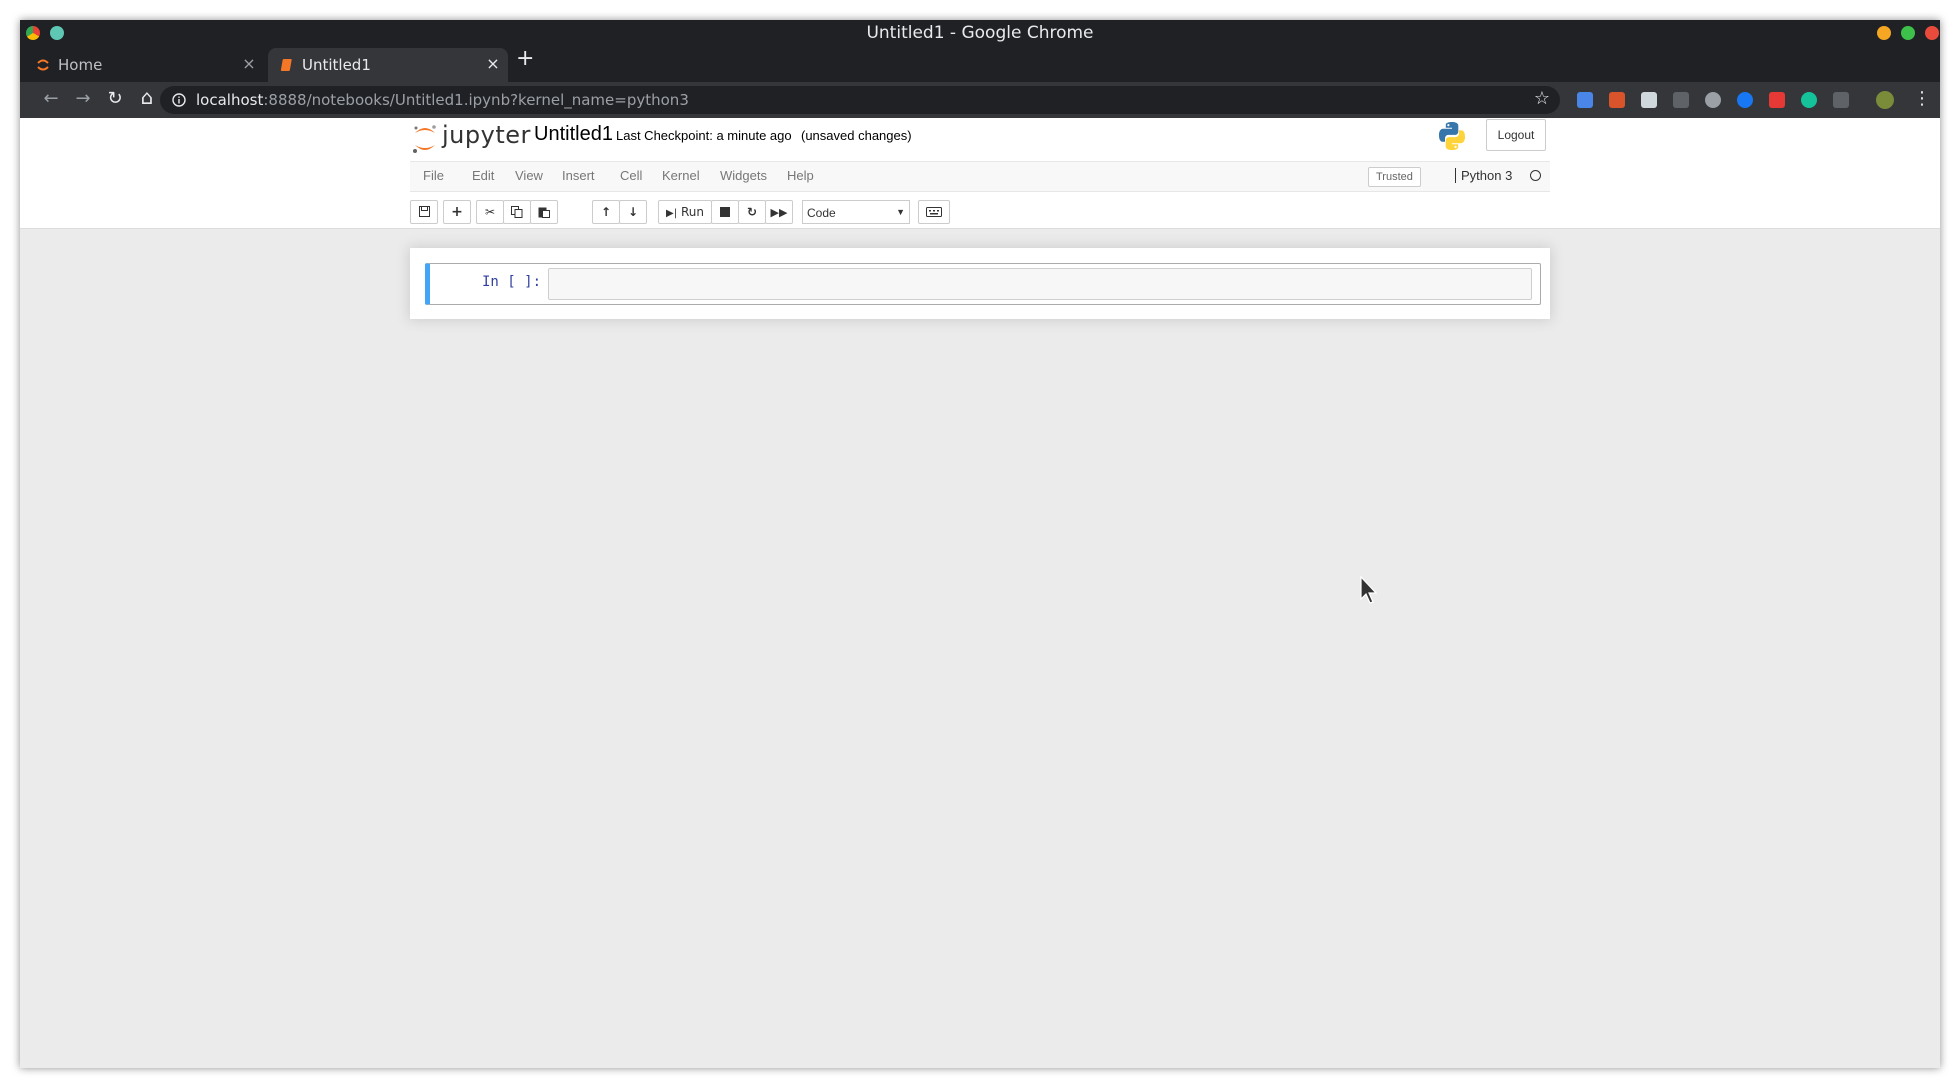 The height and width of the screenshot is (1088, 1960). What do you see at coordinates (1542, 98) in the screenshot?
I see `bookmark-star-icon: ☆` at bounding box center [1542, 98].